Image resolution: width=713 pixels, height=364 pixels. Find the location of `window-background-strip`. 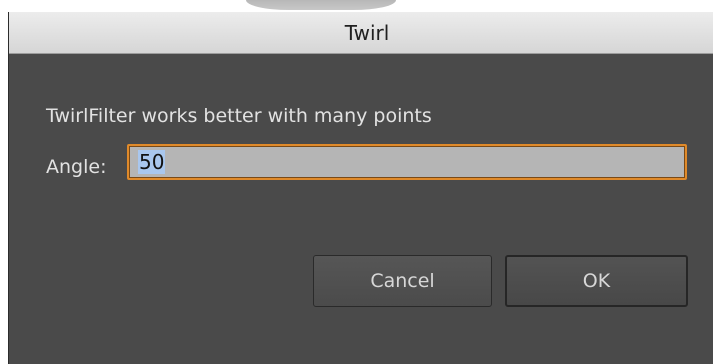

window-background-strip is located at coordinates (356, 6).